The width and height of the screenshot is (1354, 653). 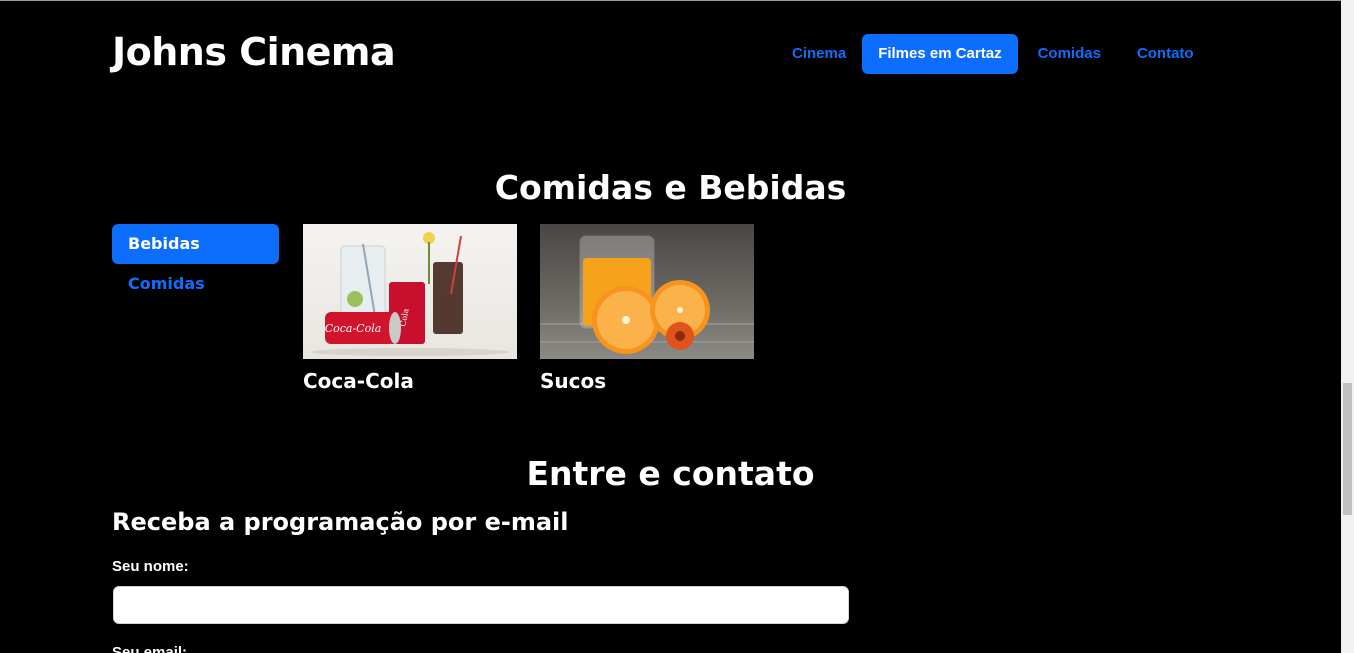 What do you see at coordinates (340, 522) in the screenshot?
I see `form-title: Receba a programação por e-mail` at bounding box center [340, 522].